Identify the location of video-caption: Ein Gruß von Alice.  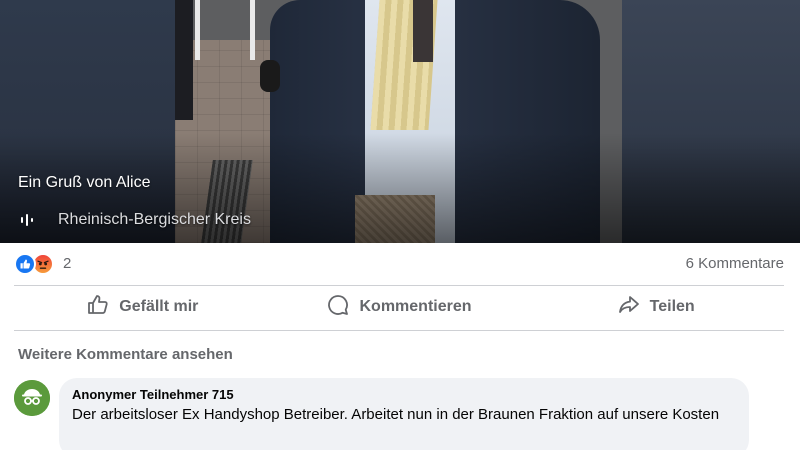
(84, 182).